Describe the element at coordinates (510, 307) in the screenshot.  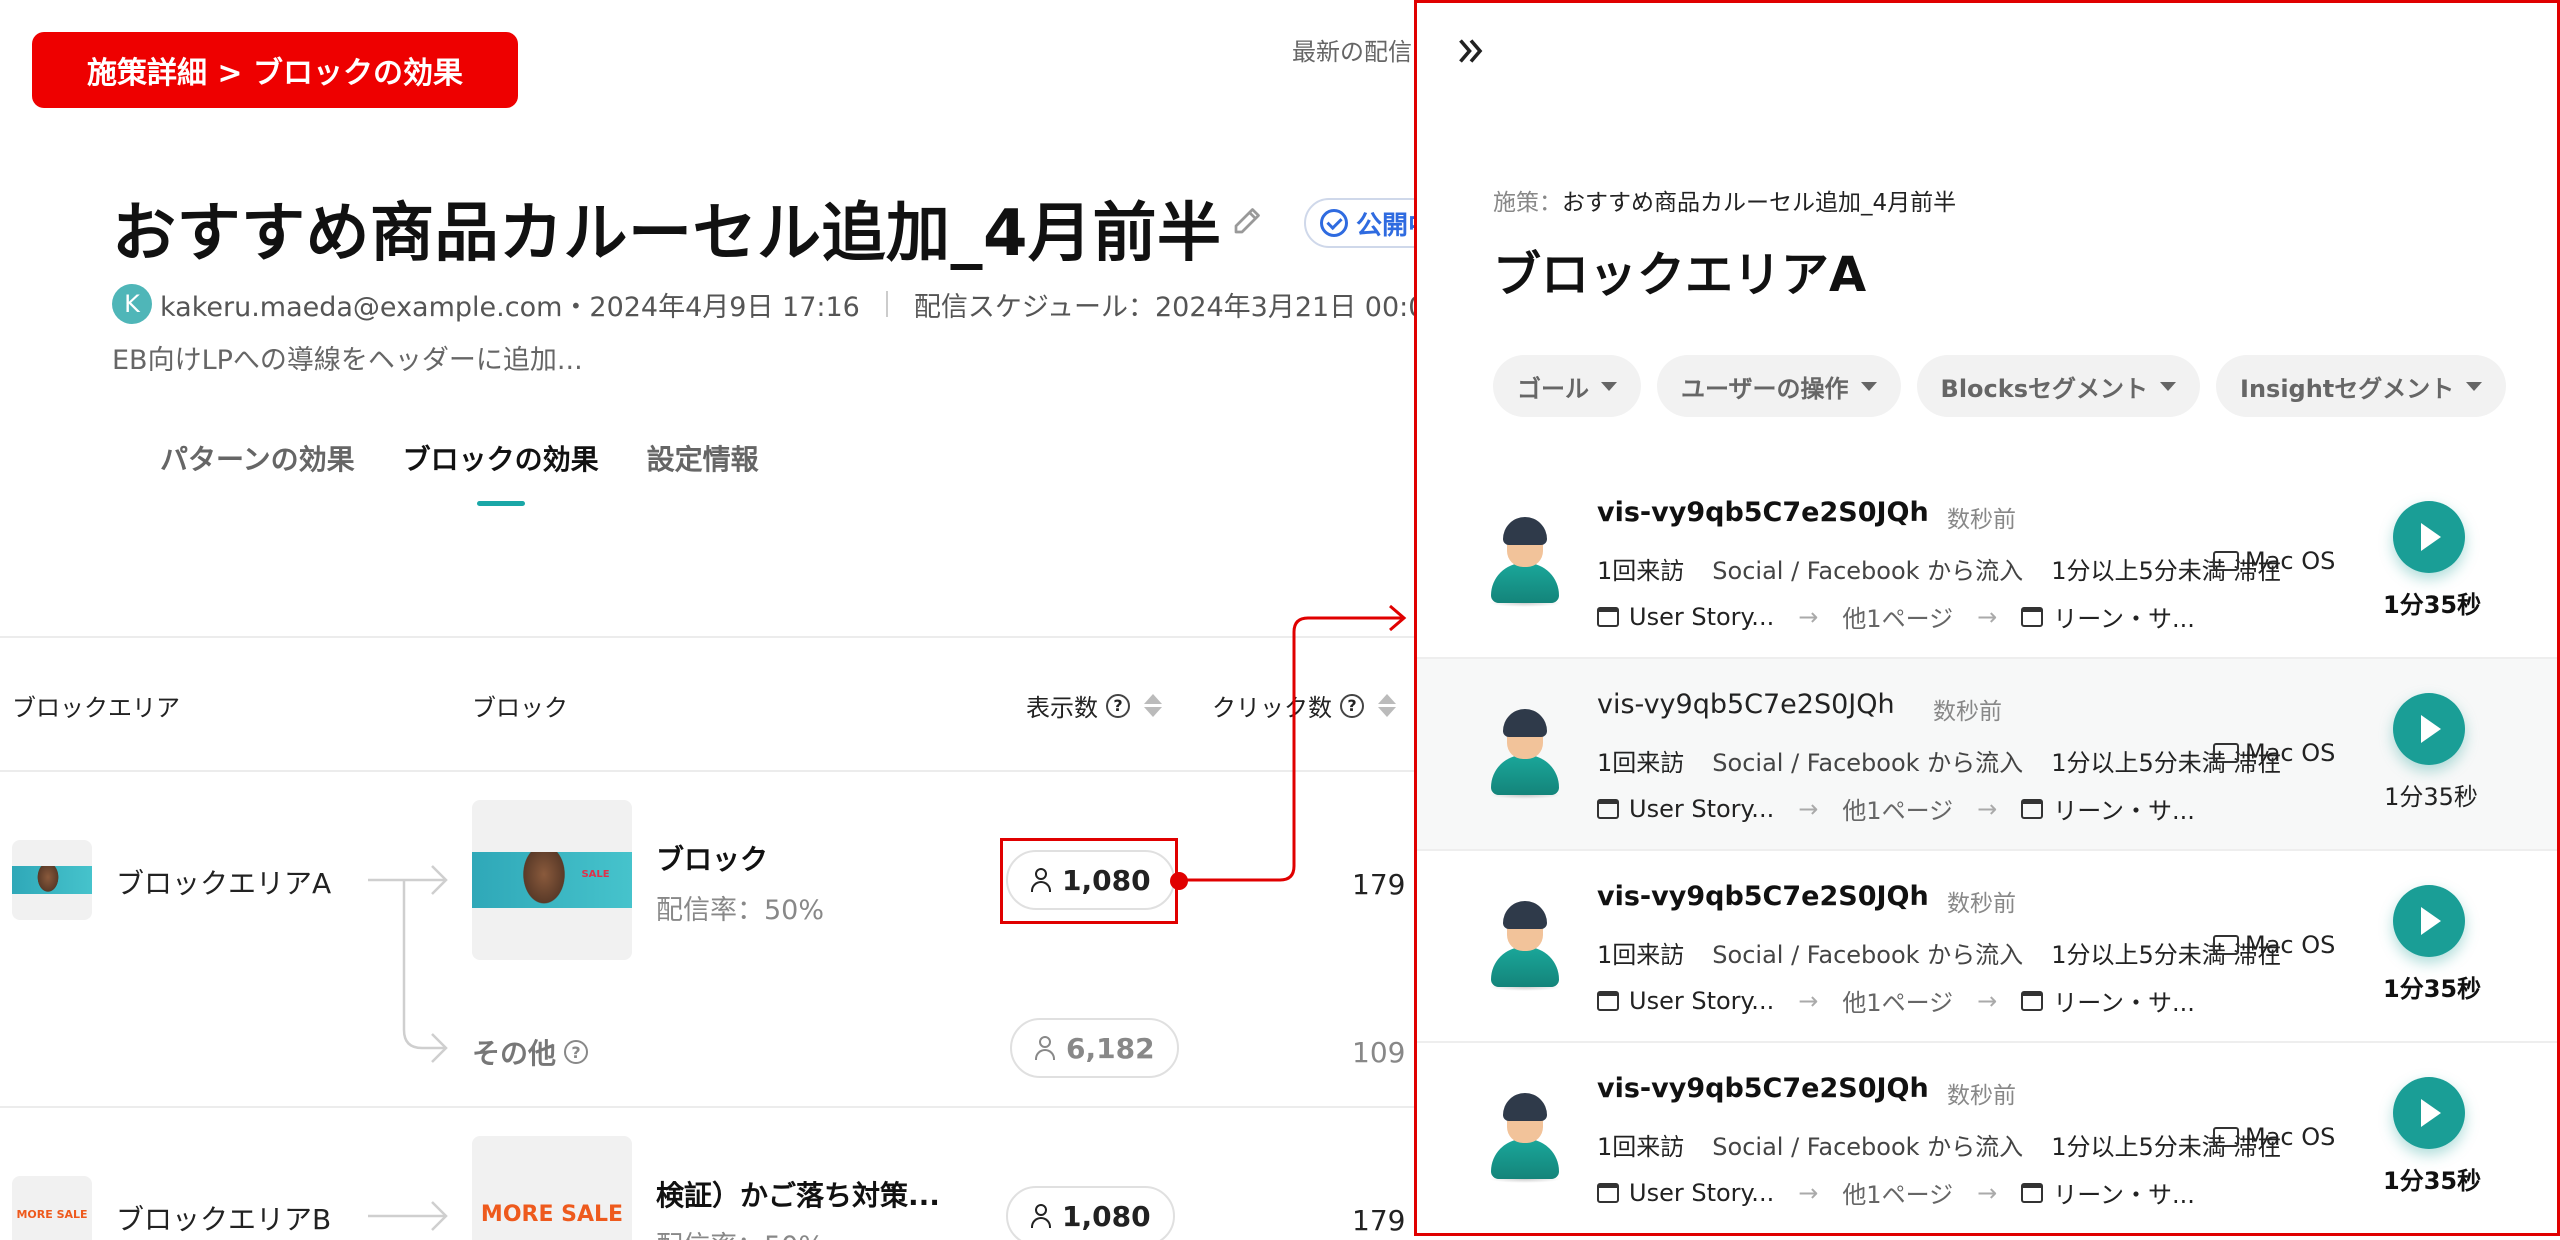
I see `author-info: kakeru.maeda@example.com・2024年4月9日 17:16` at that location.